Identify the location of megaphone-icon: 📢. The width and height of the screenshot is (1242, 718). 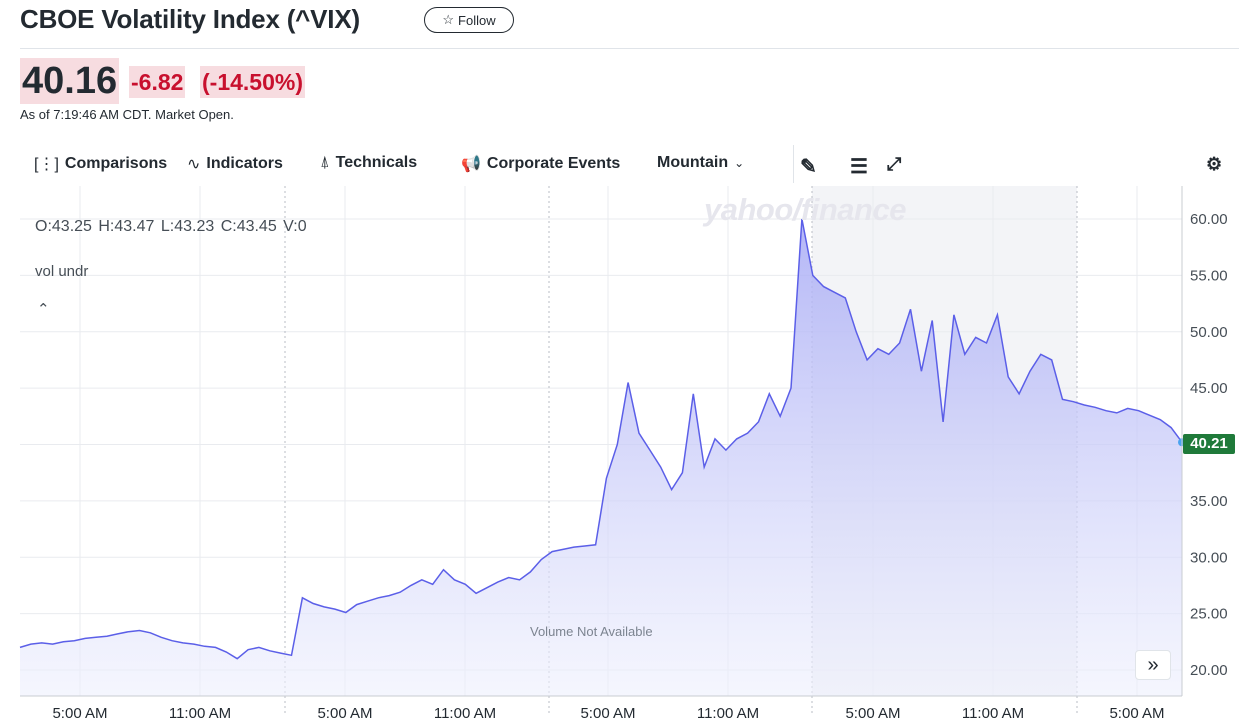
(471, 164).